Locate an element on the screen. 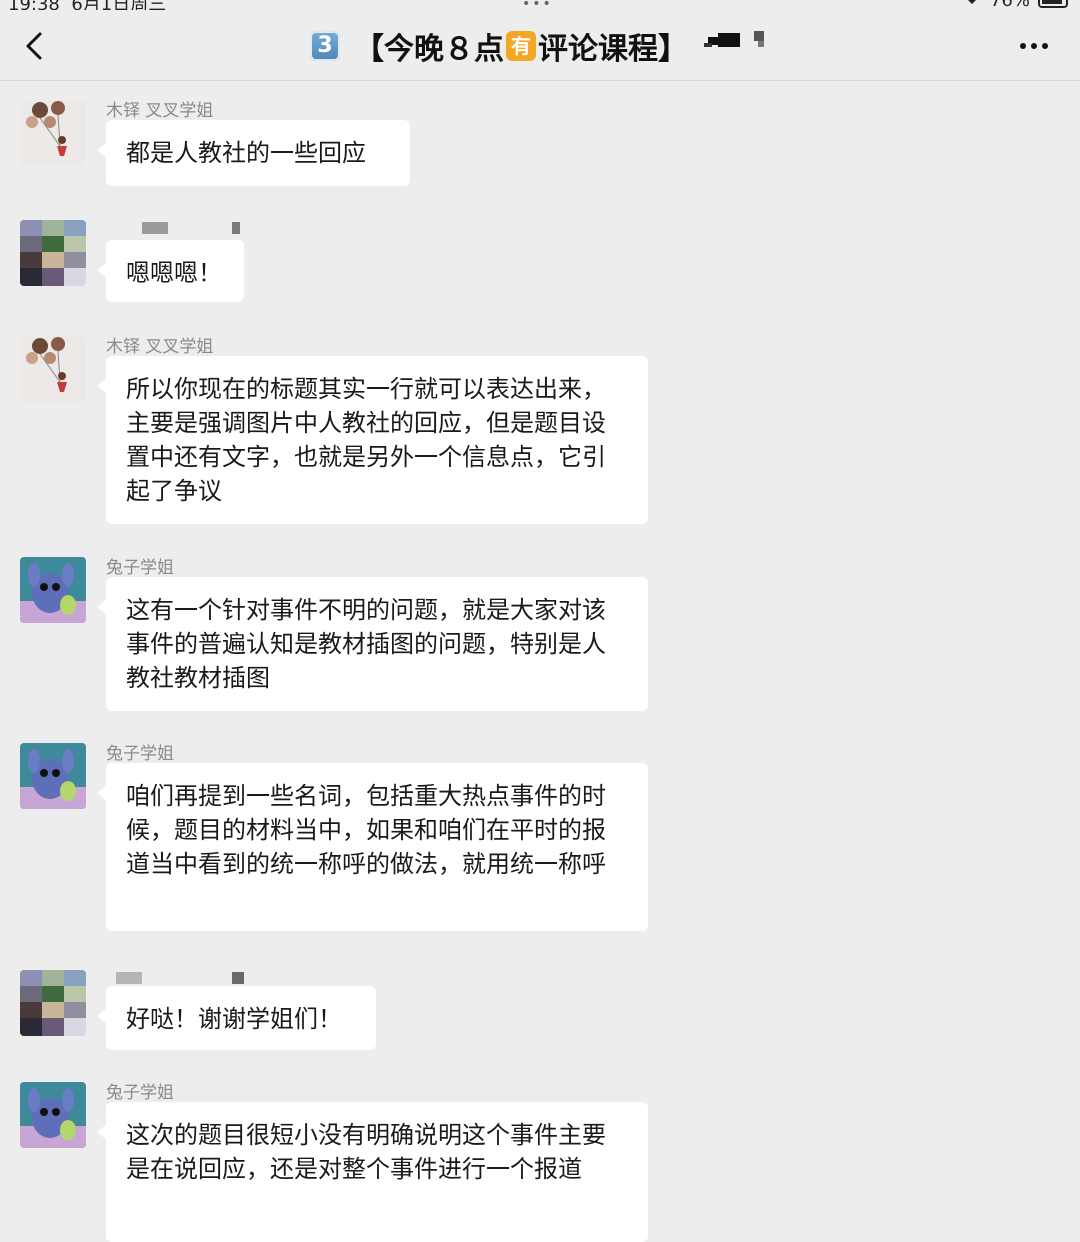  back-button is located at coordinates (36, 46).